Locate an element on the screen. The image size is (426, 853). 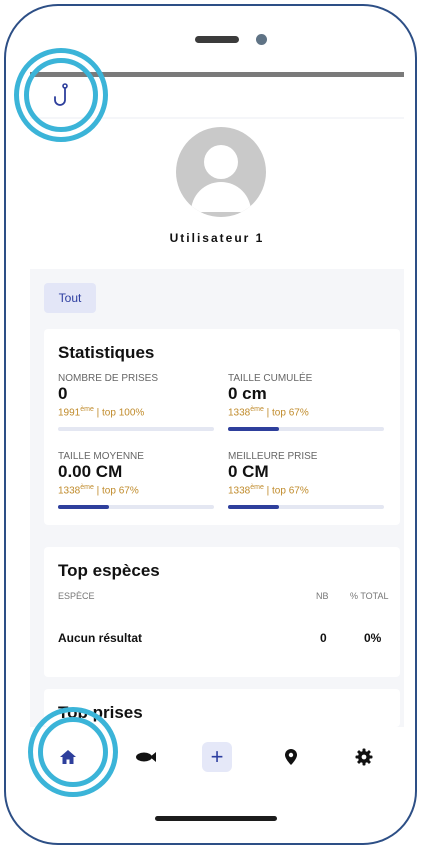
stat-value: 0 CM is located at coordinates (248, 471).